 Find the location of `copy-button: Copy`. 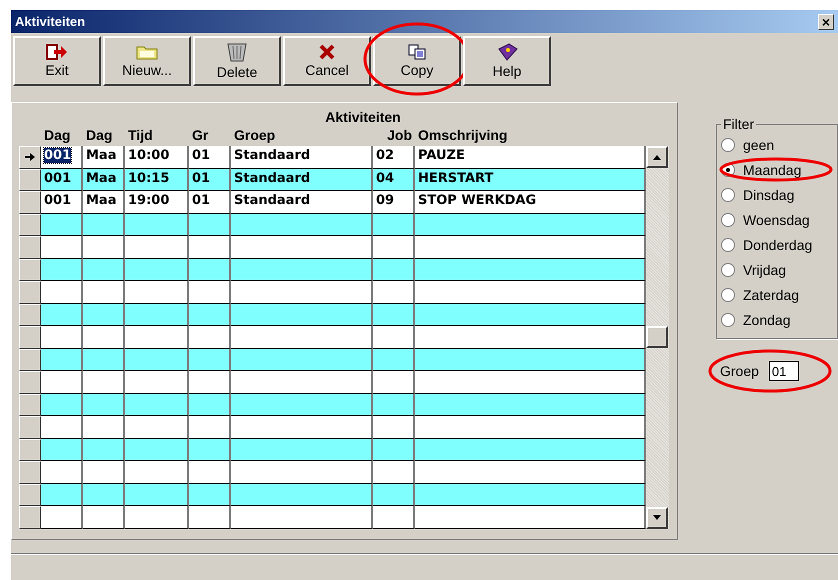

copy-button: Copy is located at coordinates (417, 61).